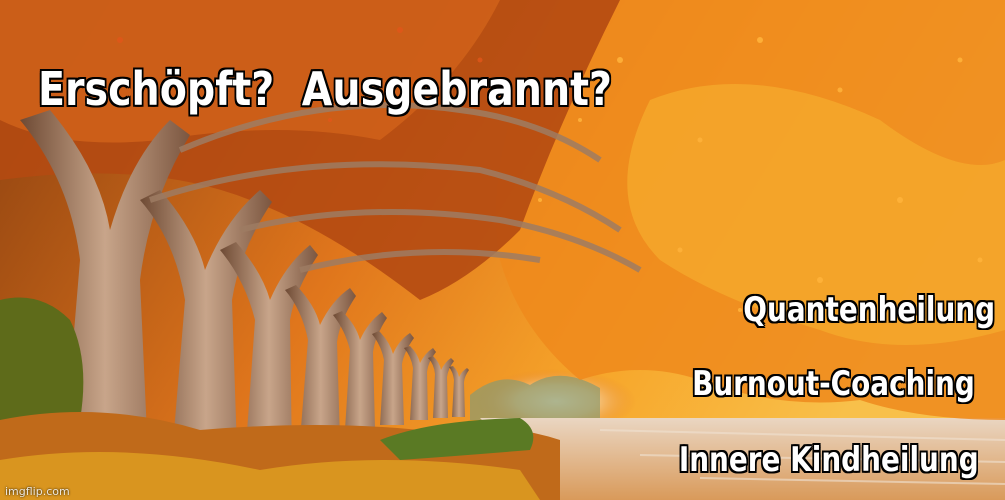  What do you see at coordinates (37, 491) in the screenshot?
I see `watermark: imgflip.com` at bounding box center [37, 491].